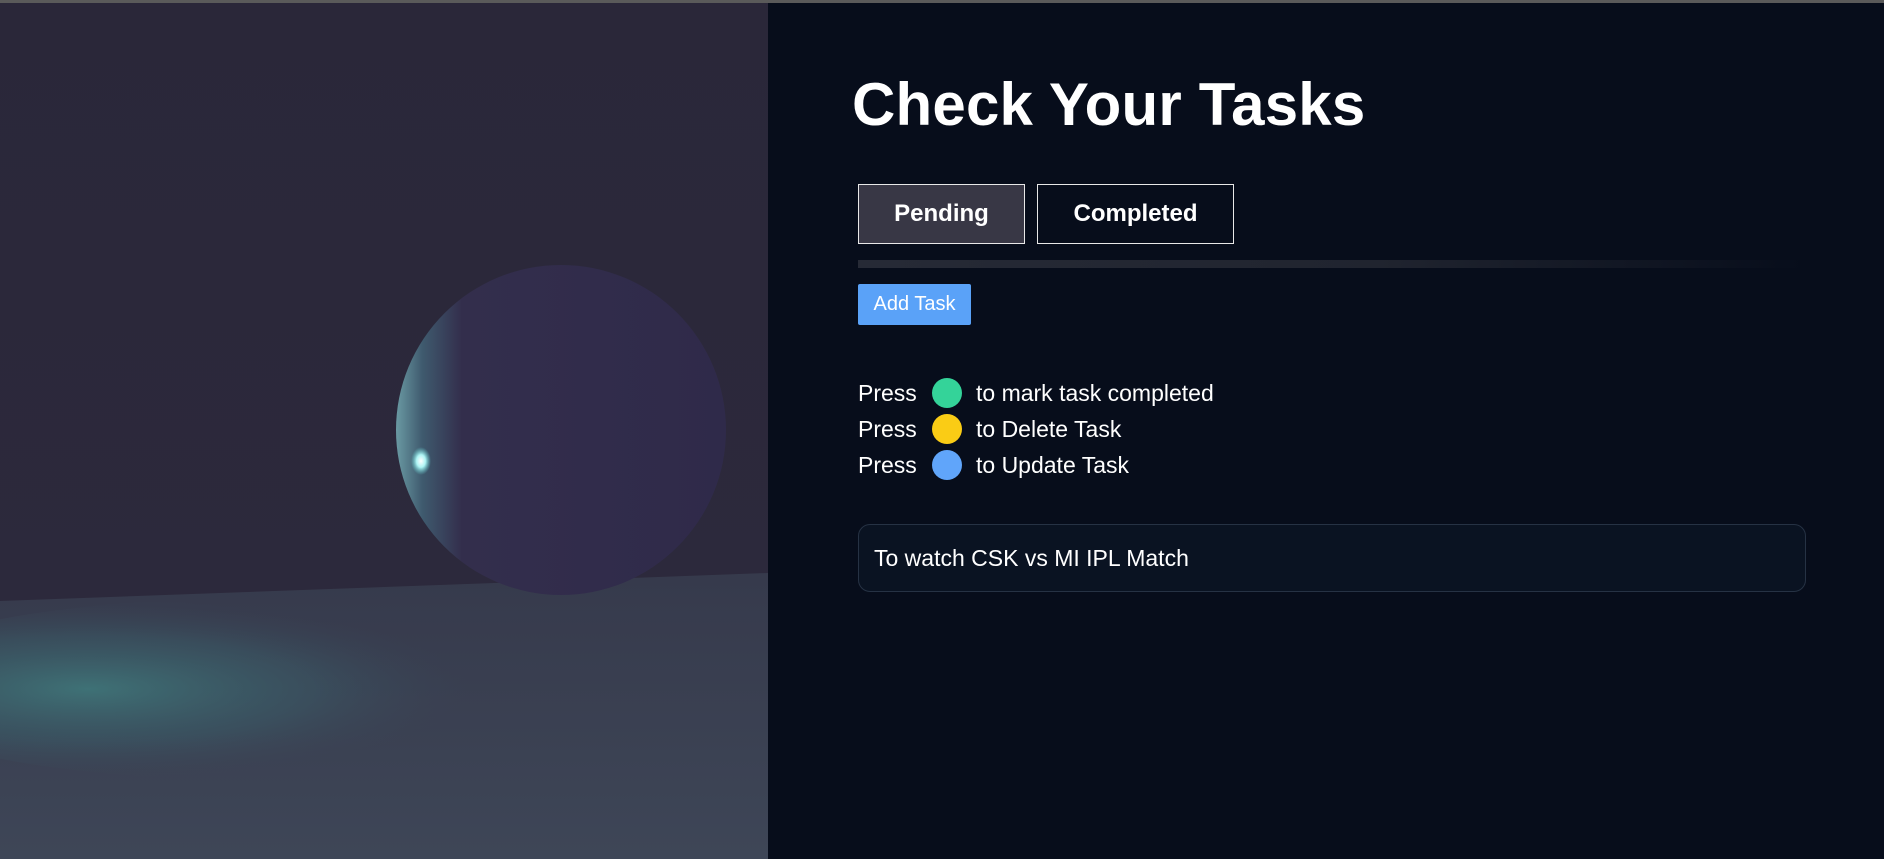 The width and height of the screenshot is (1884, 859). Describe the element at coordinates (941, 214) in the screenshot. I see `tab-pending: Pending` at that location.